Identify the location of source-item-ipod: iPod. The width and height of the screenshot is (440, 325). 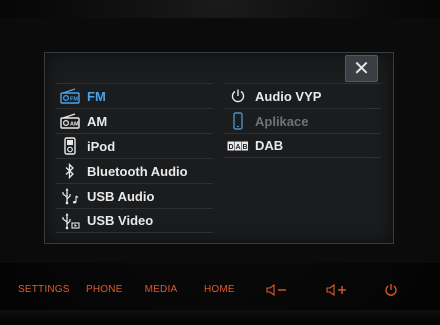
(134, 145).